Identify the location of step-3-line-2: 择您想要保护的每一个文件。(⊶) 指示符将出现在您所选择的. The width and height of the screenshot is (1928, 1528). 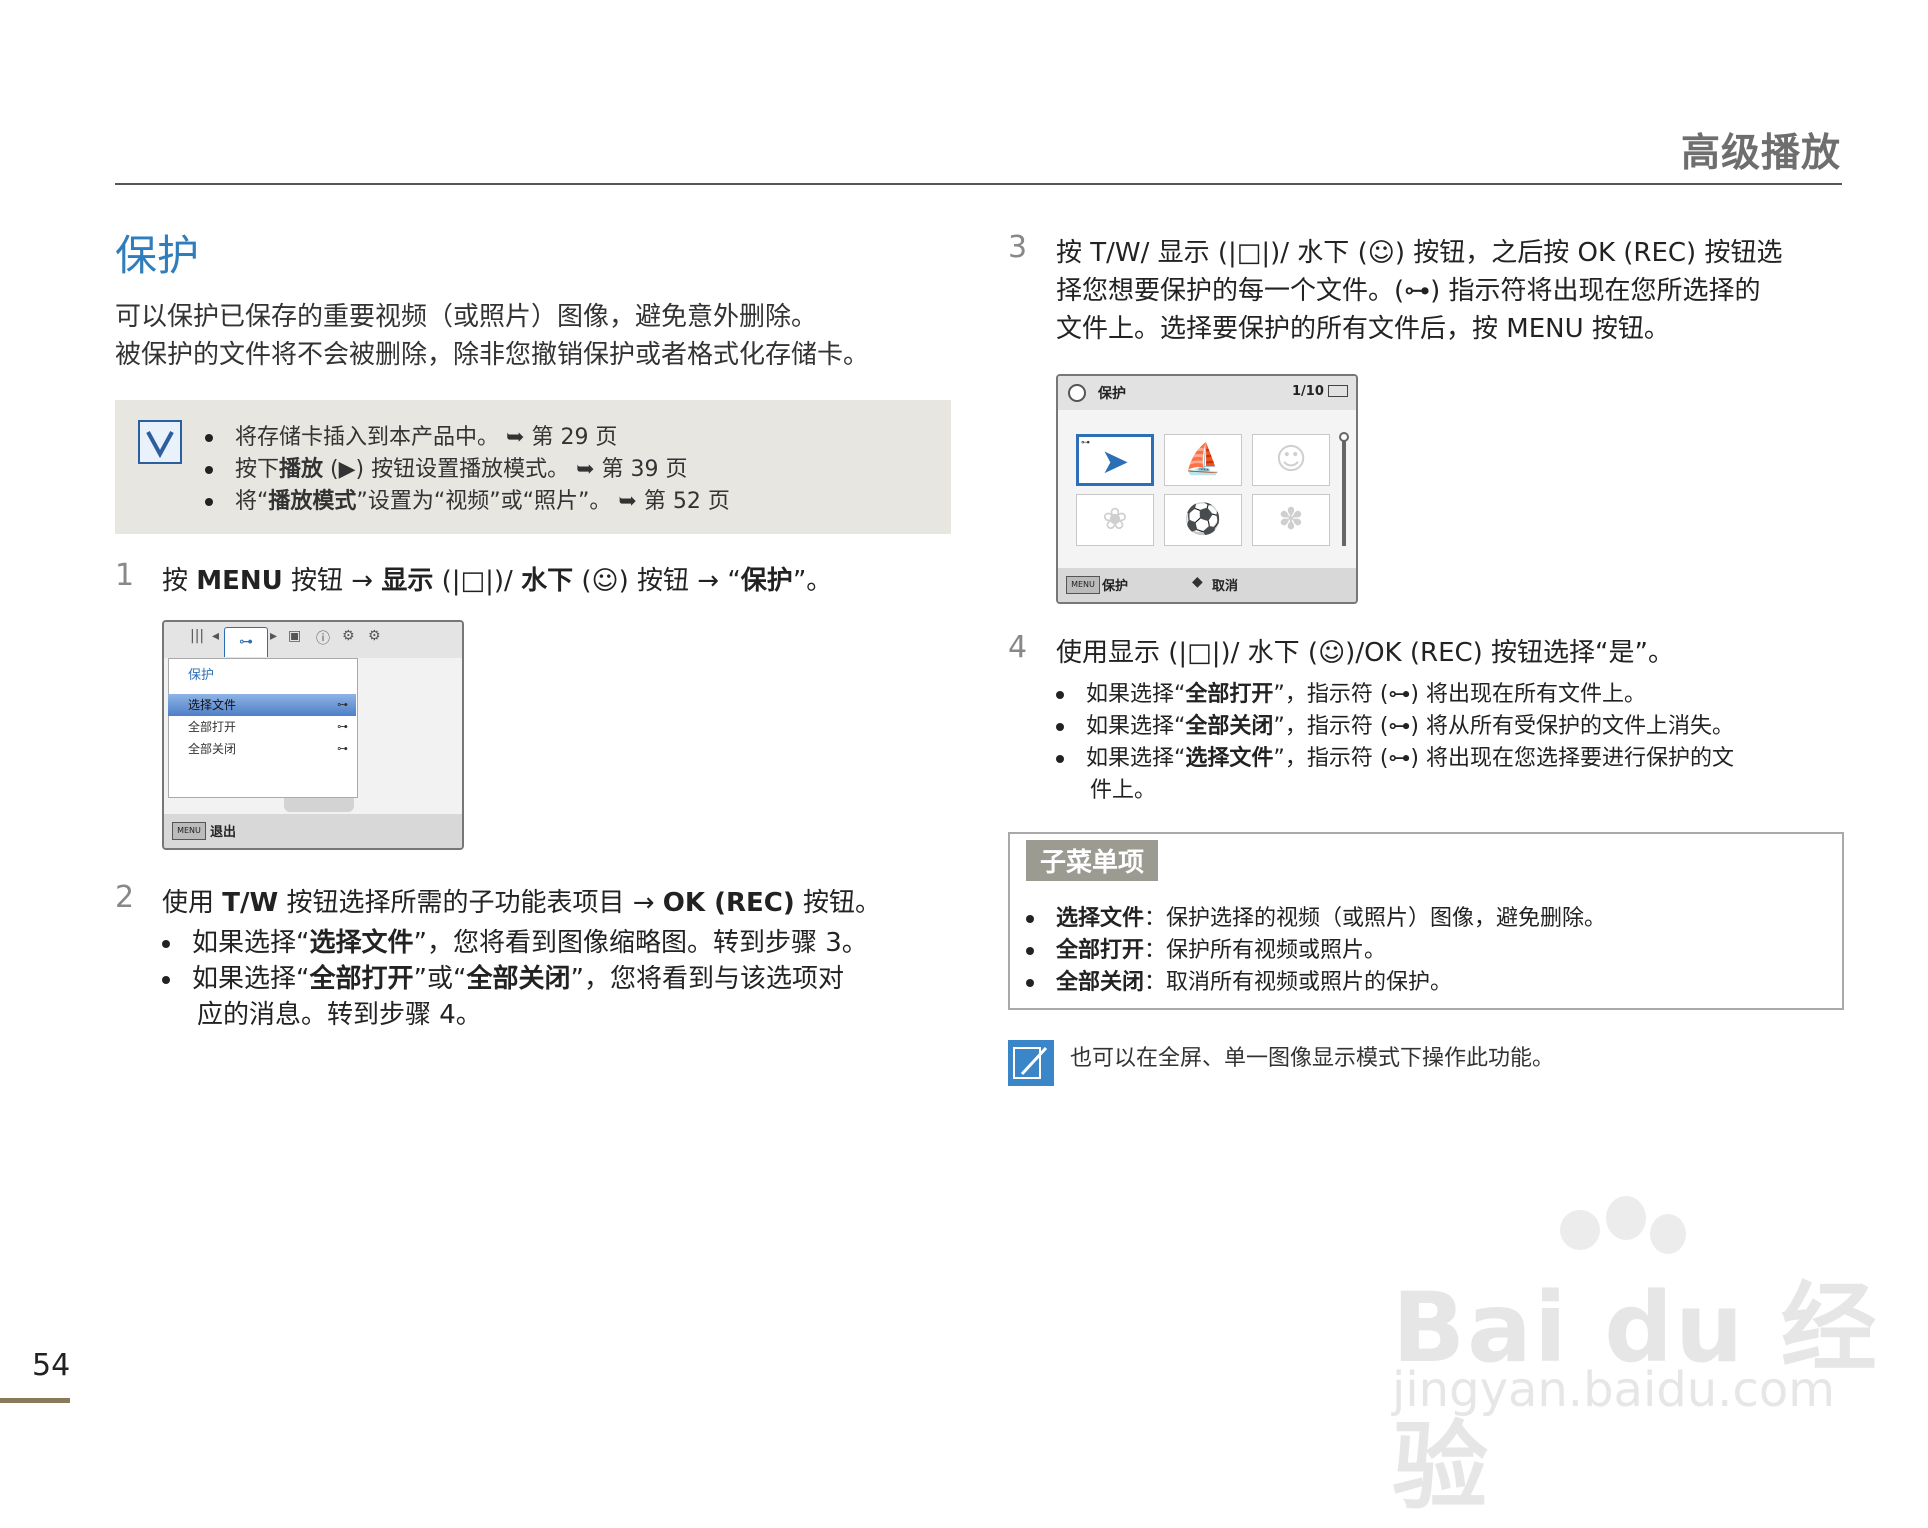
(1408, 291).